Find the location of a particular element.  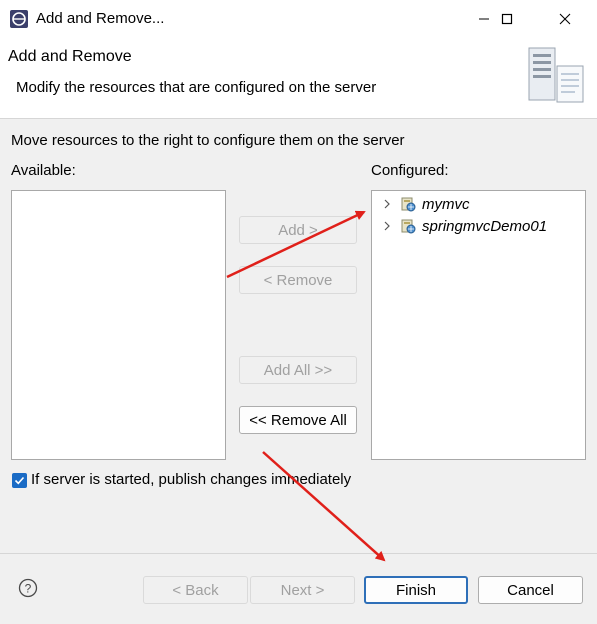

footer-separator is located at coordinates (298, 553).